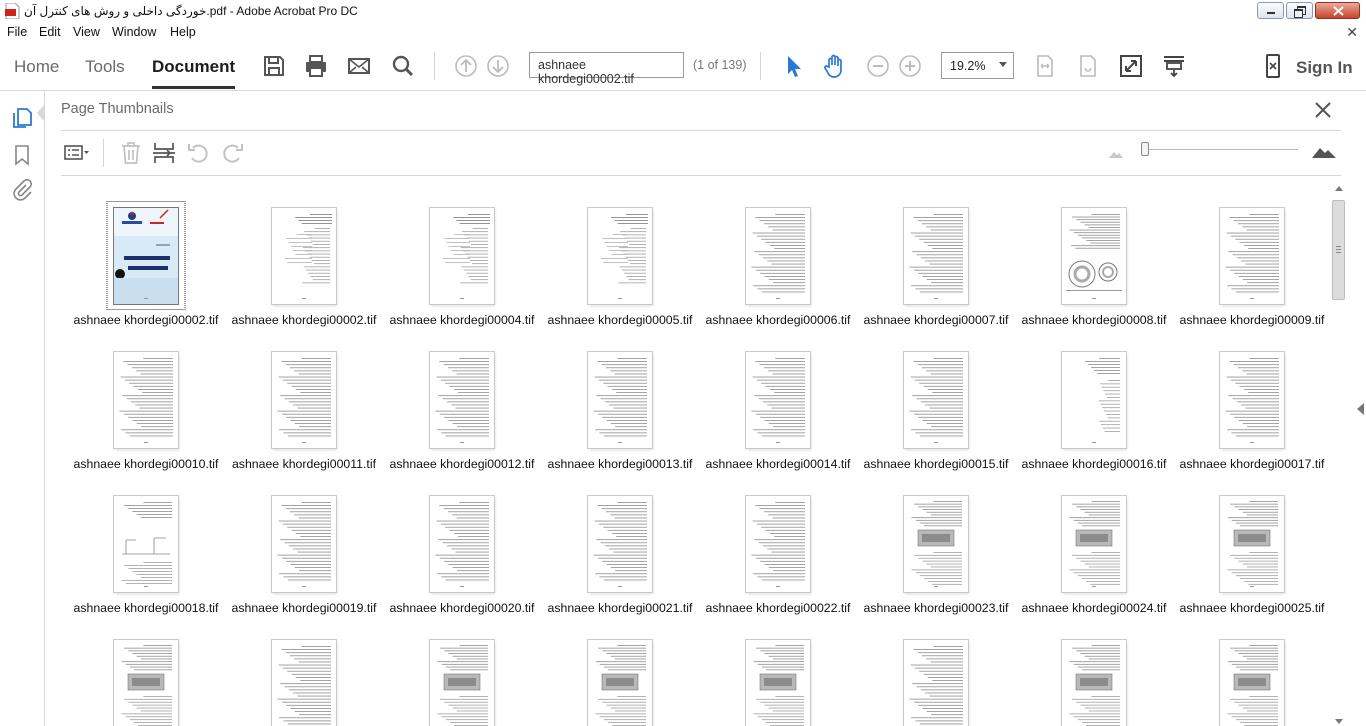 This screenshot has height=726, width=1366. I want to click on page-thumbnail: ashnaee khordegi00016.tif, so click(1094, 403).